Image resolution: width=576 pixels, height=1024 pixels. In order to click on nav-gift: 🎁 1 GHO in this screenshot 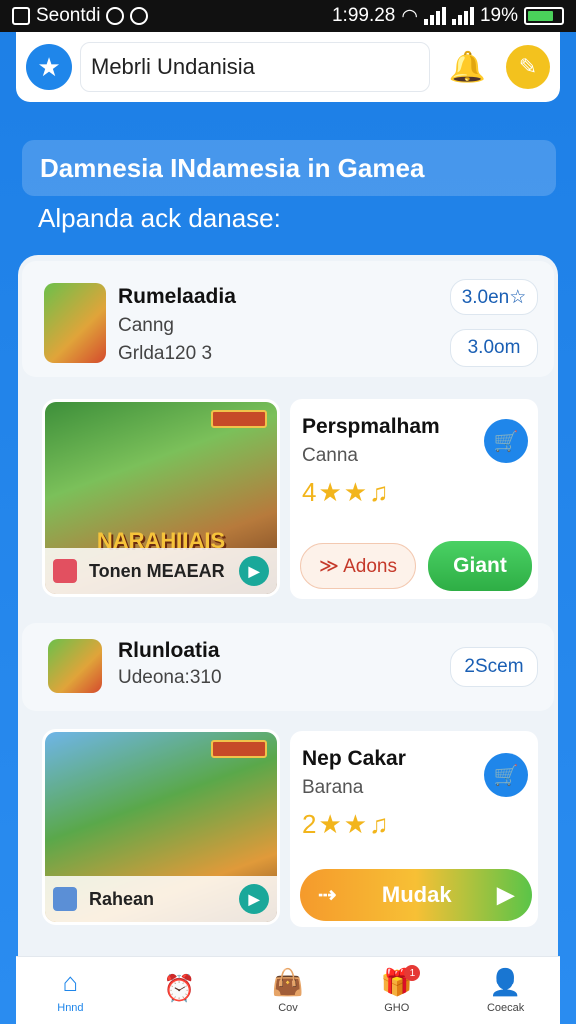, I will do `click(396, 990)`.